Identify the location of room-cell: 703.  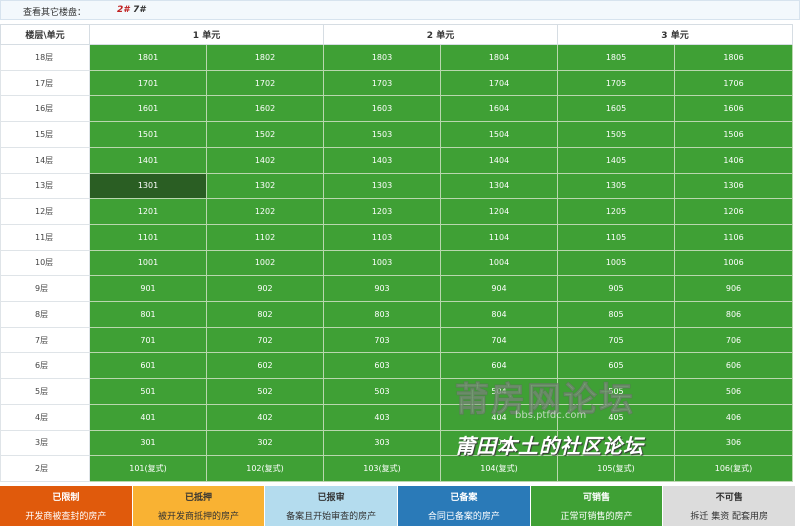
(382, 340).